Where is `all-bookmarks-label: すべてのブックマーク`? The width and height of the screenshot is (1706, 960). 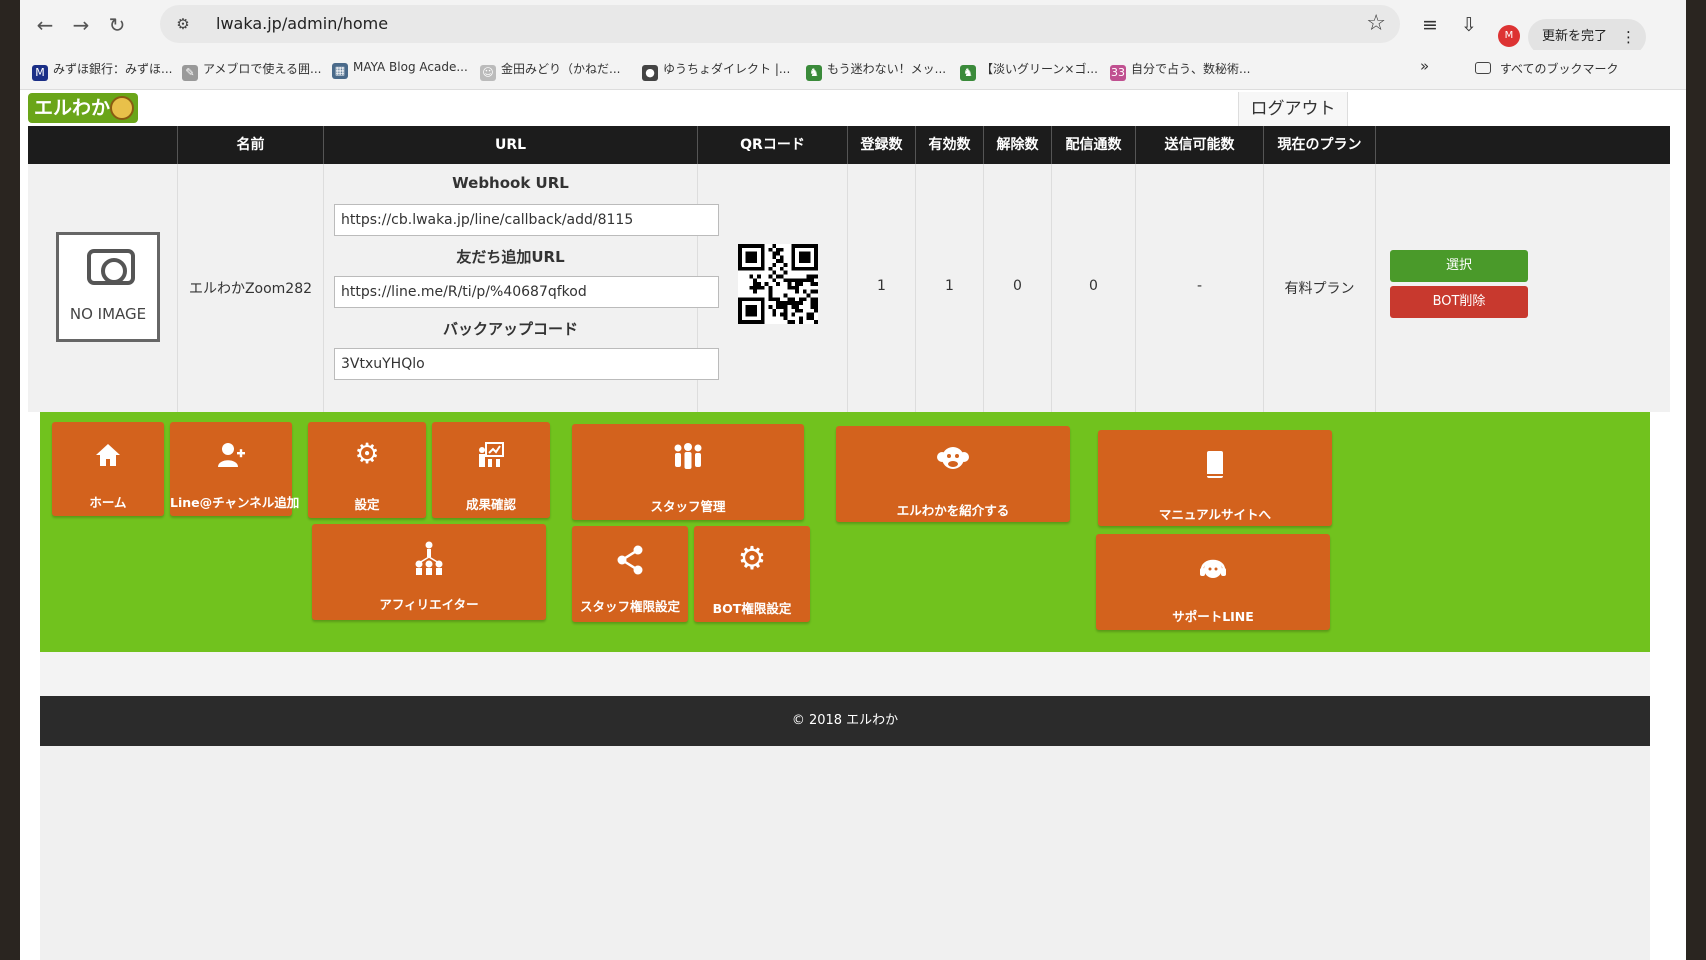
all-bookmarks-label: すべてのブックマーク is located at coordinates (1559, 69).